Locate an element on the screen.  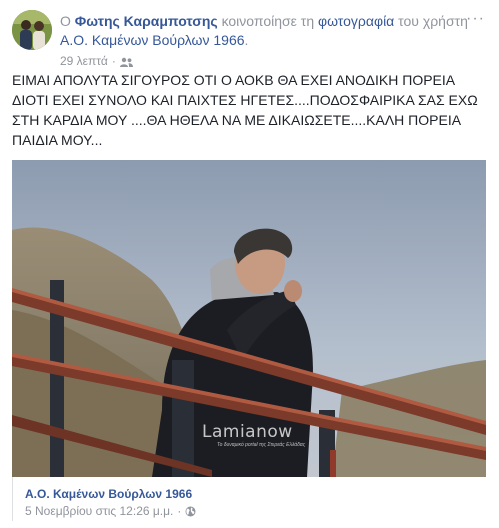
author-avatar is located at coordinates (32, 30).